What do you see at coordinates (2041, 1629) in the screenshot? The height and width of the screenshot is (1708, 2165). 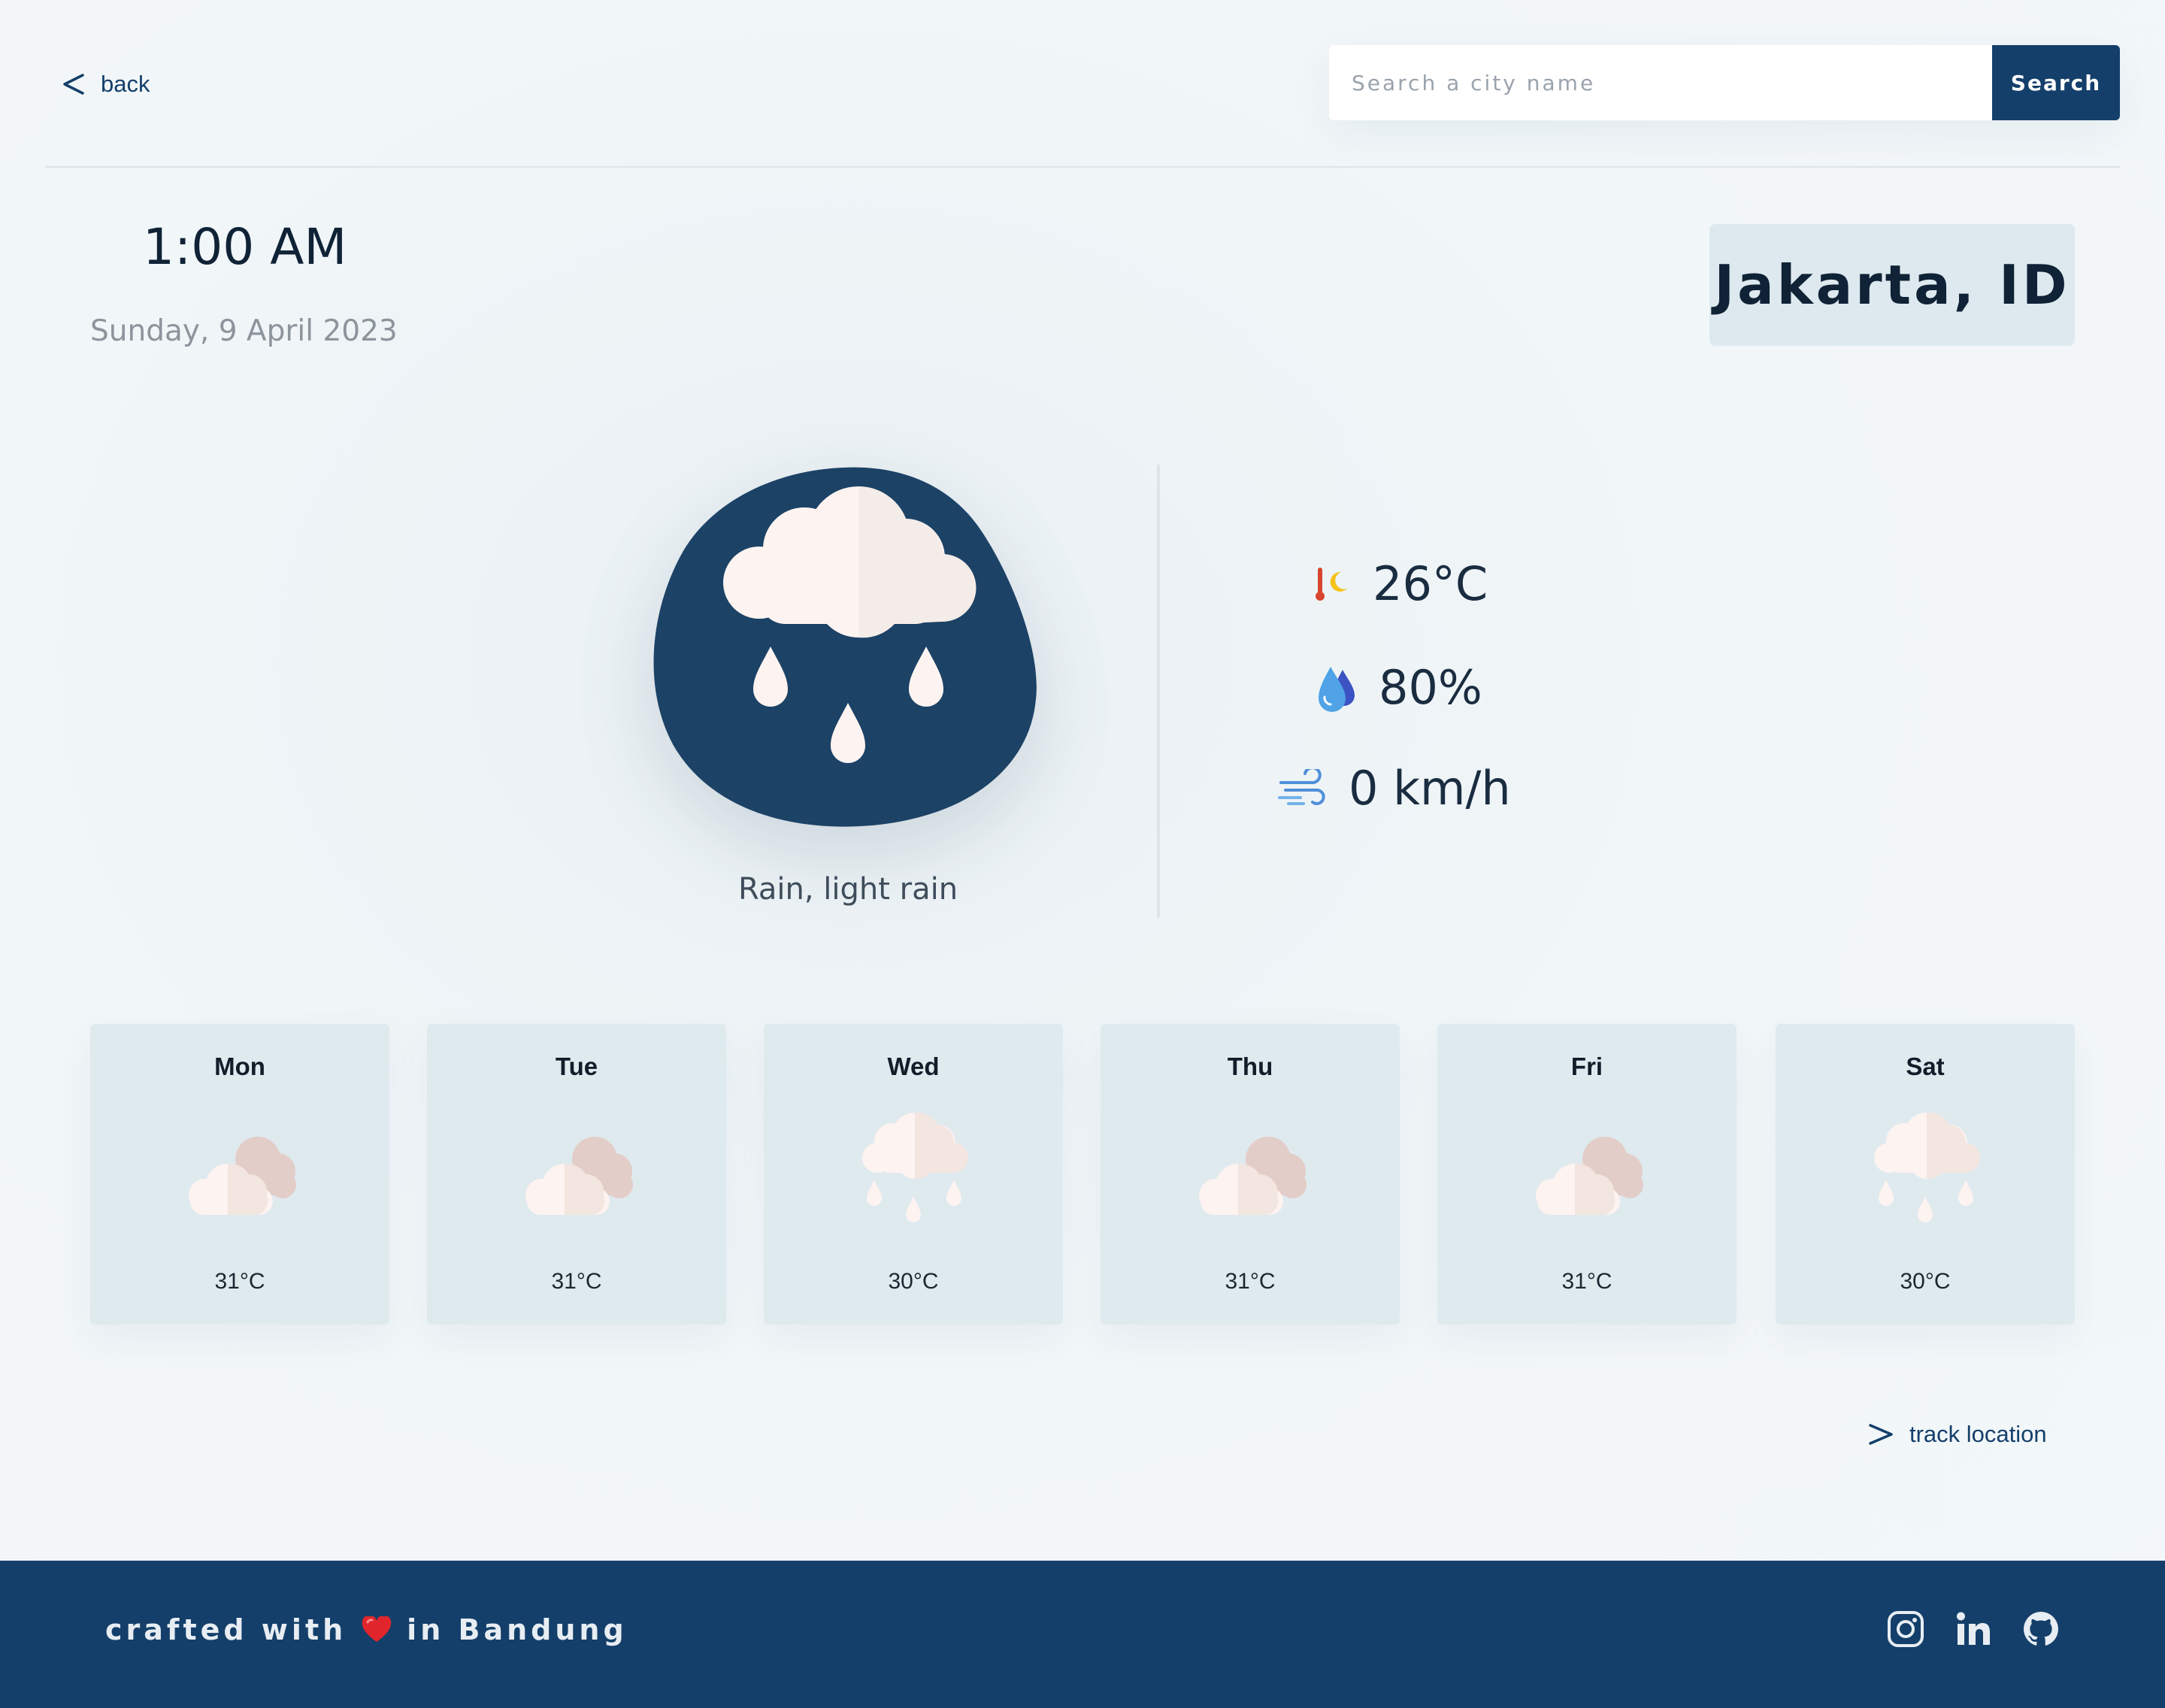 I see `github-icon` at bounding box center [2041, 1629].